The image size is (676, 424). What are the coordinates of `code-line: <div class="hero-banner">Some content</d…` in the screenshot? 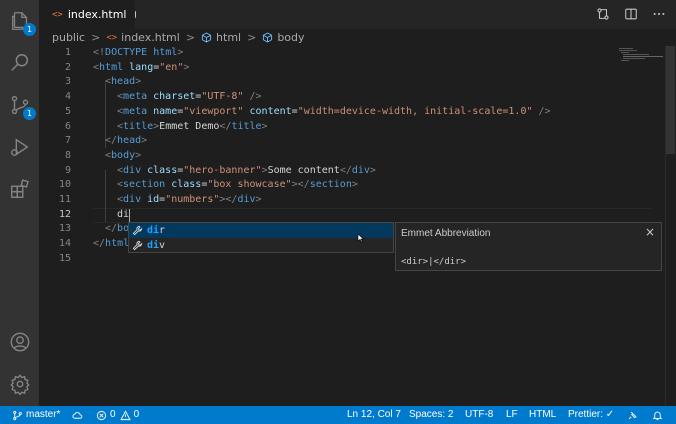 It's located at (246, 170).